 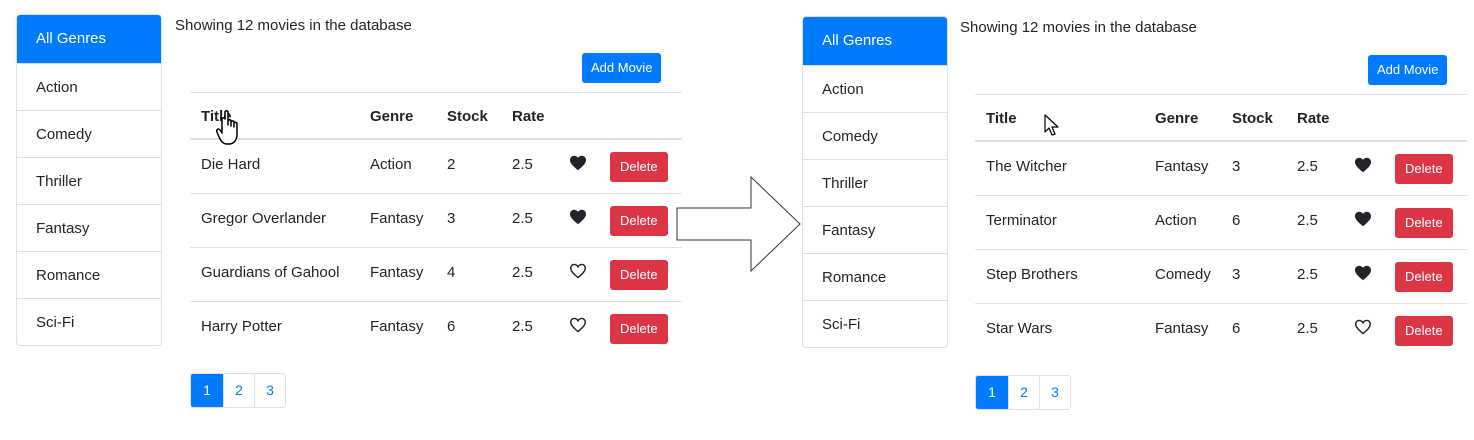 What do you see at coordinates (1001, 118) in the screenshot?
I see `column-header-title: Title` at bounding box center [1001, 118].